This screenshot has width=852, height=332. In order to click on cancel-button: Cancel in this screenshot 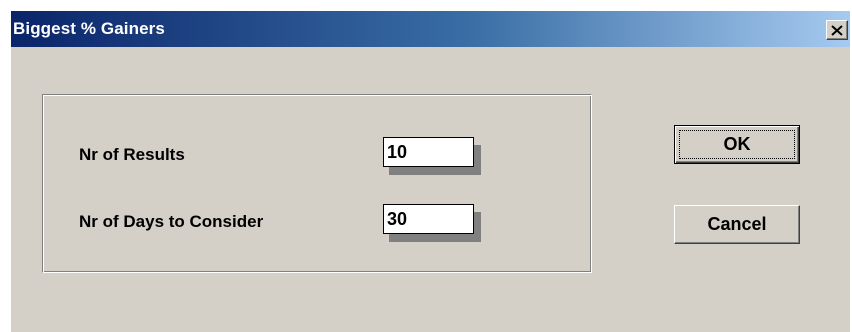, I will do `click(737, 224)`.